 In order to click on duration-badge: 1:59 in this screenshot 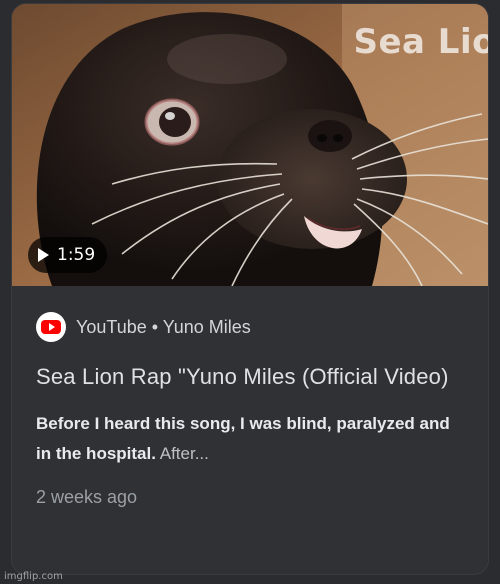, I will do `click(68, 255)`.